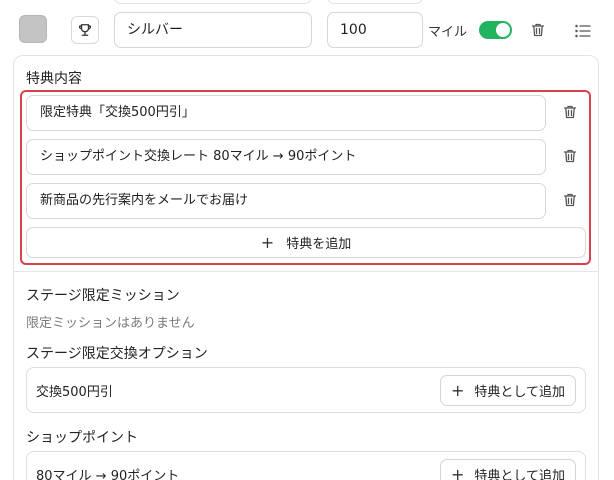 The width and height of the screenshot is (614, 480). I want to click on exchange-option-card: 交換500円引 + 特典として追加, so click(306, 390).